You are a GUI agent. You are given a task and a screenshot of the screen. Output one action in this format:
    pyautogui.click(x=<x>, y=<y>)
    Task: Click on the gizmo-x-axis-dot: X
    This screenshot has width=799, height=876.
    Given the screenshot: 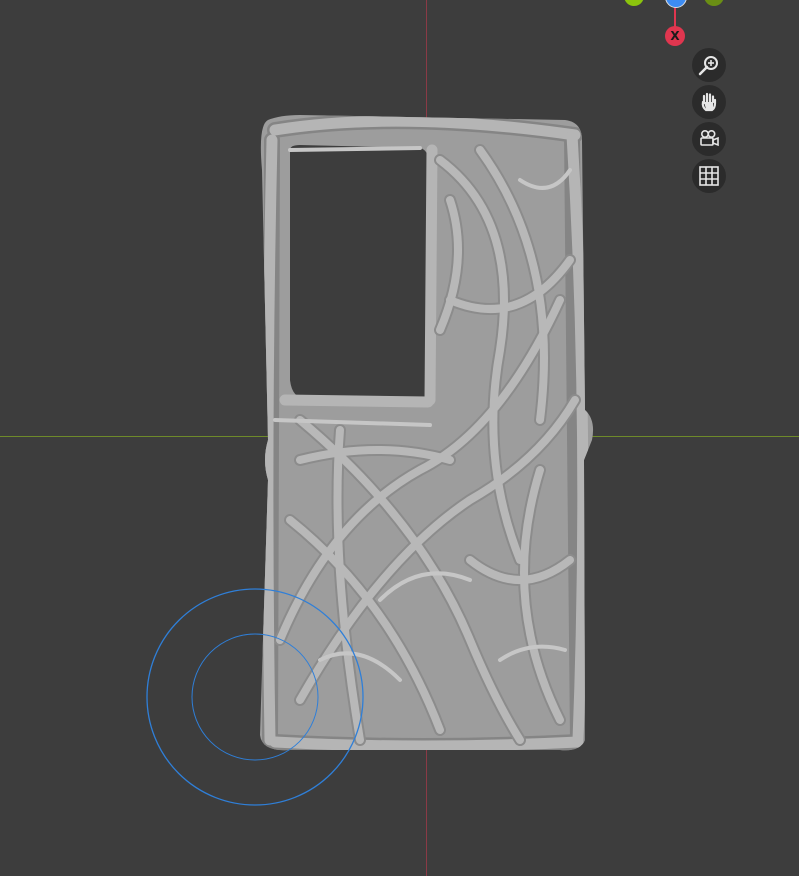 What is the action you would take?
    pyautogui.click(x=675, y=36)
    